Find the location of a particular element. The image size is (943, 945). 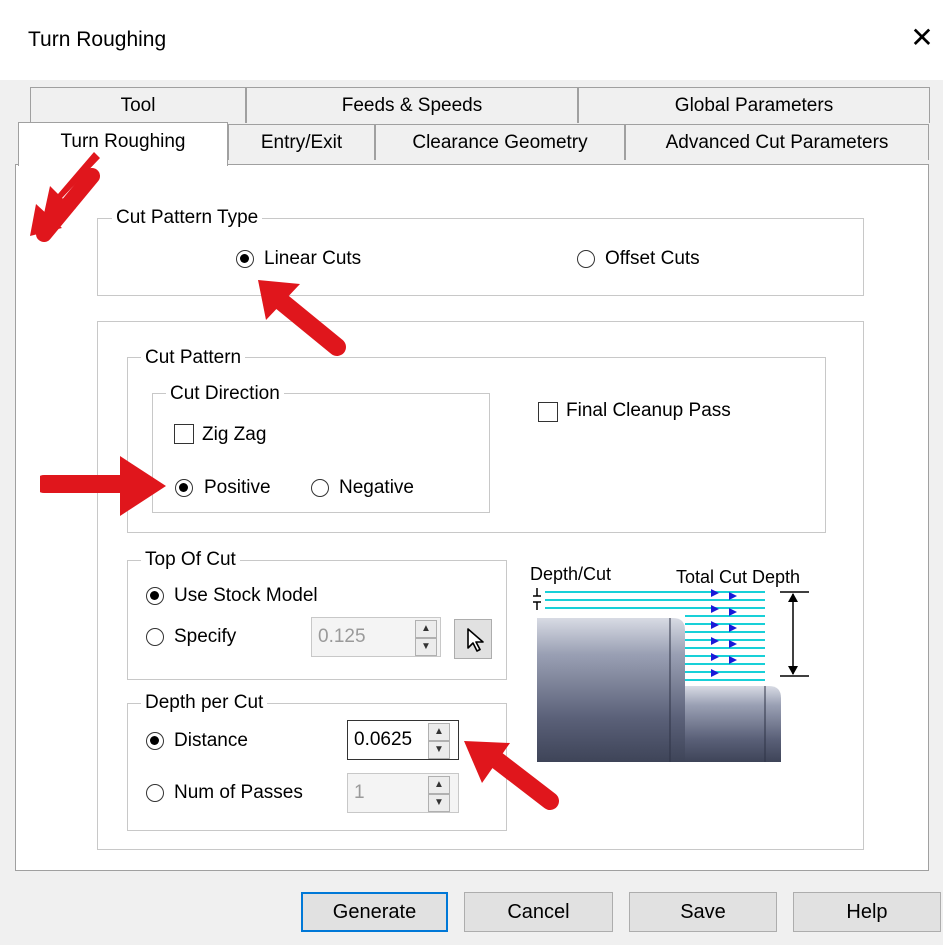

tab-tool: Tool is located at coordinates (138, 105).